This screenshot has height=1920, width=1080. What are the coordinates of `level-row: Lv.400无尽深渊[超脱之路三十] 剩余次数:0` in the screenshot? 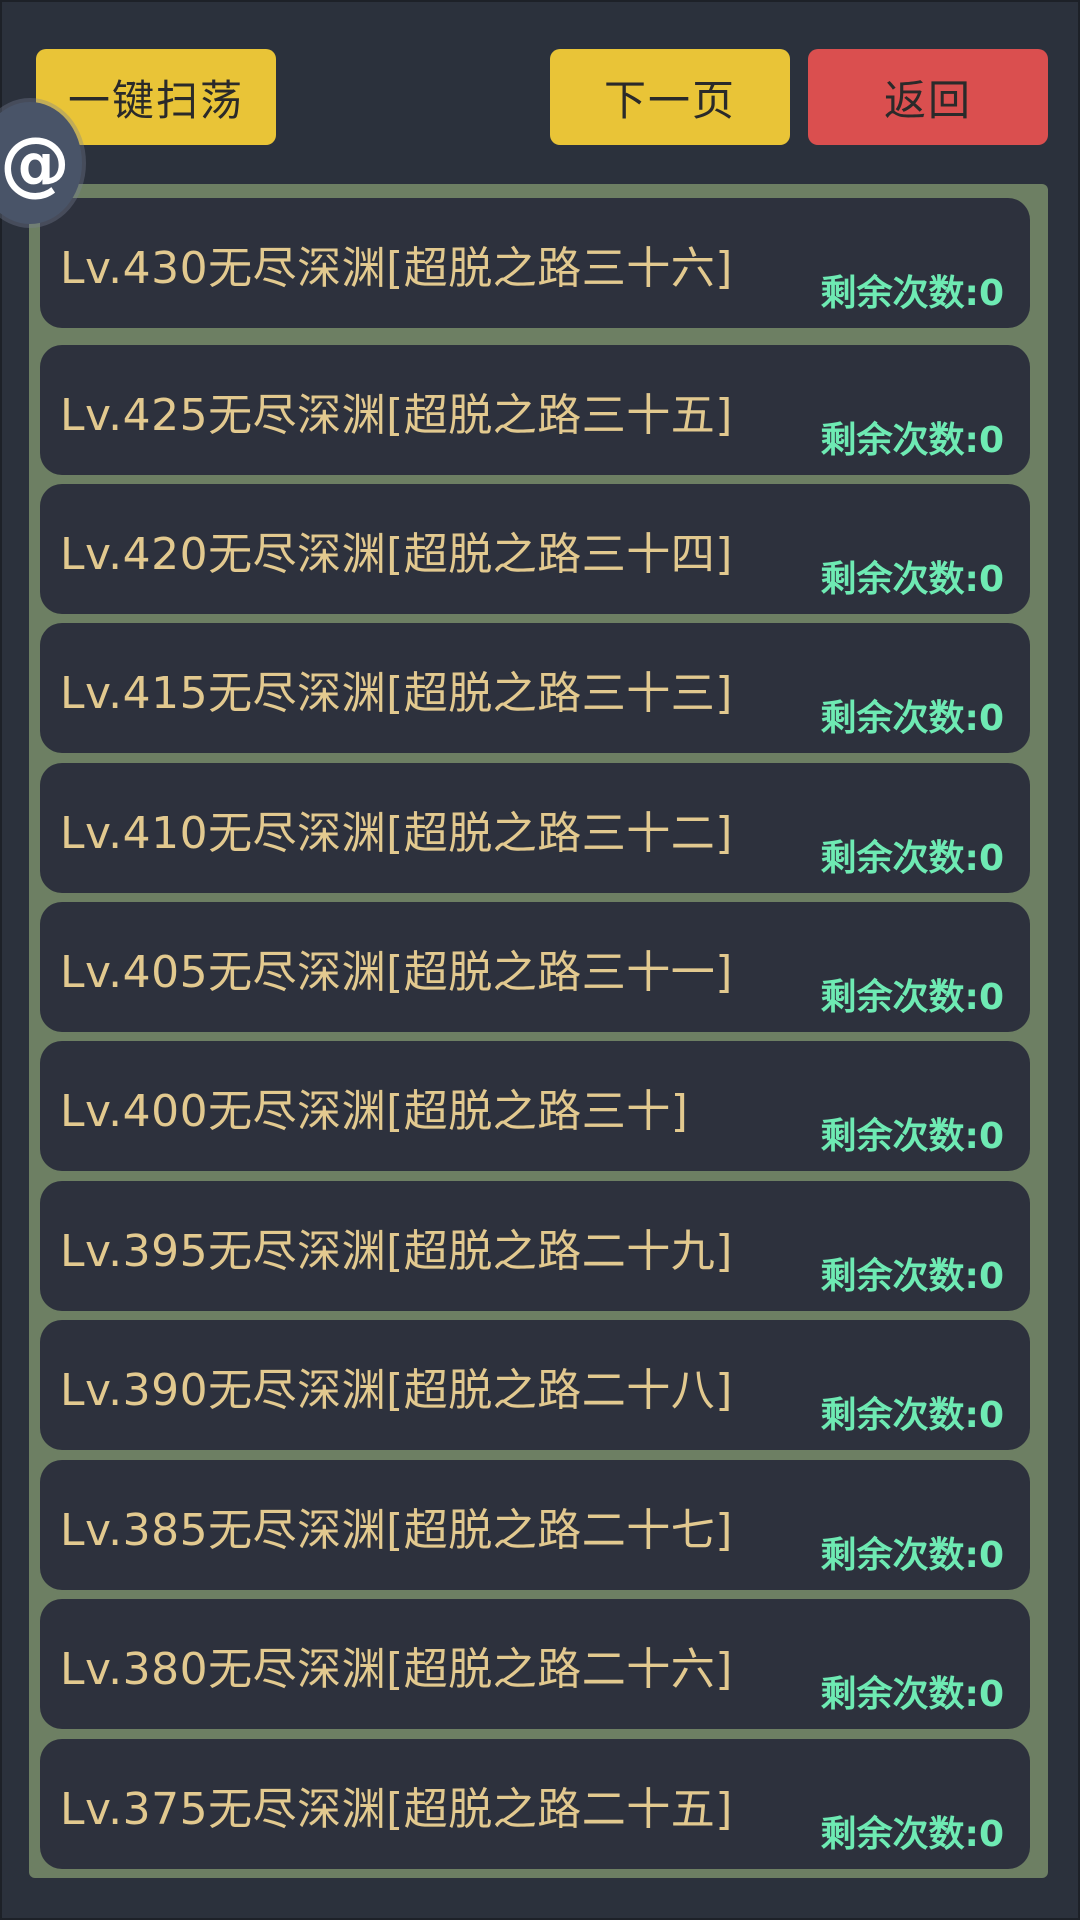 It's located at (535, 1106).